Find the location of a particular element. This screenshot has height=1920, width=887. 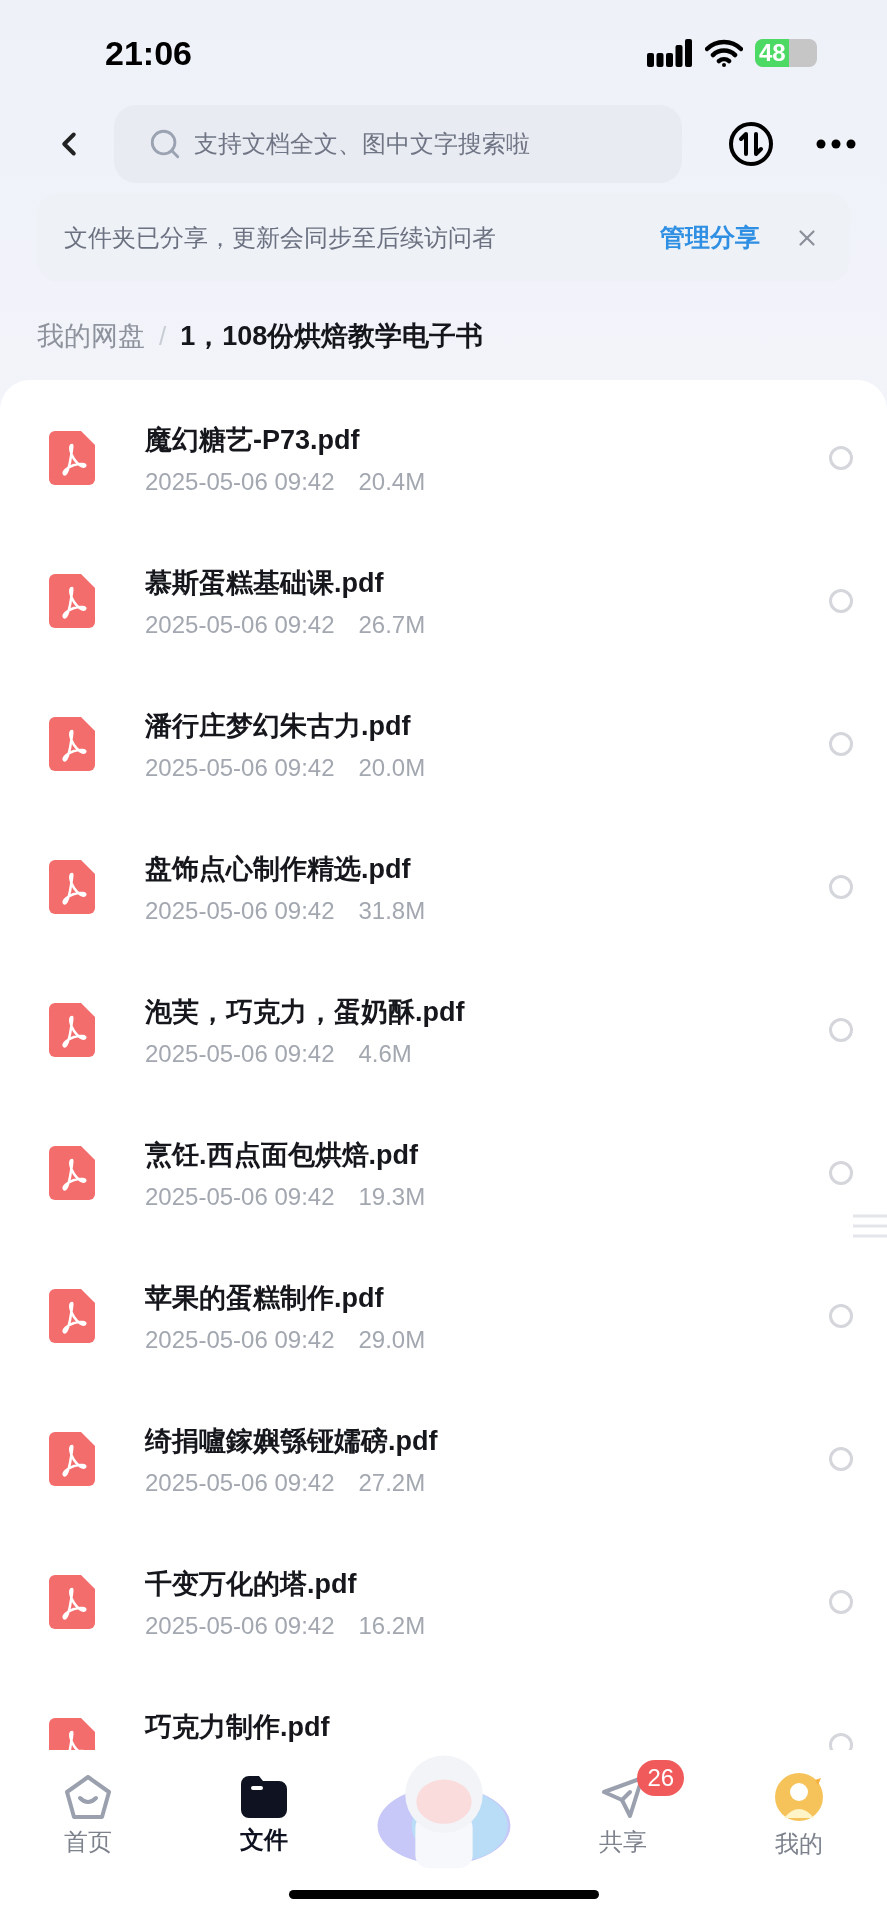

file-row: 苹果的蛋糕制作.pdf 2025-05-06 09:42 29.0M is located at coordinates (443, 1315).